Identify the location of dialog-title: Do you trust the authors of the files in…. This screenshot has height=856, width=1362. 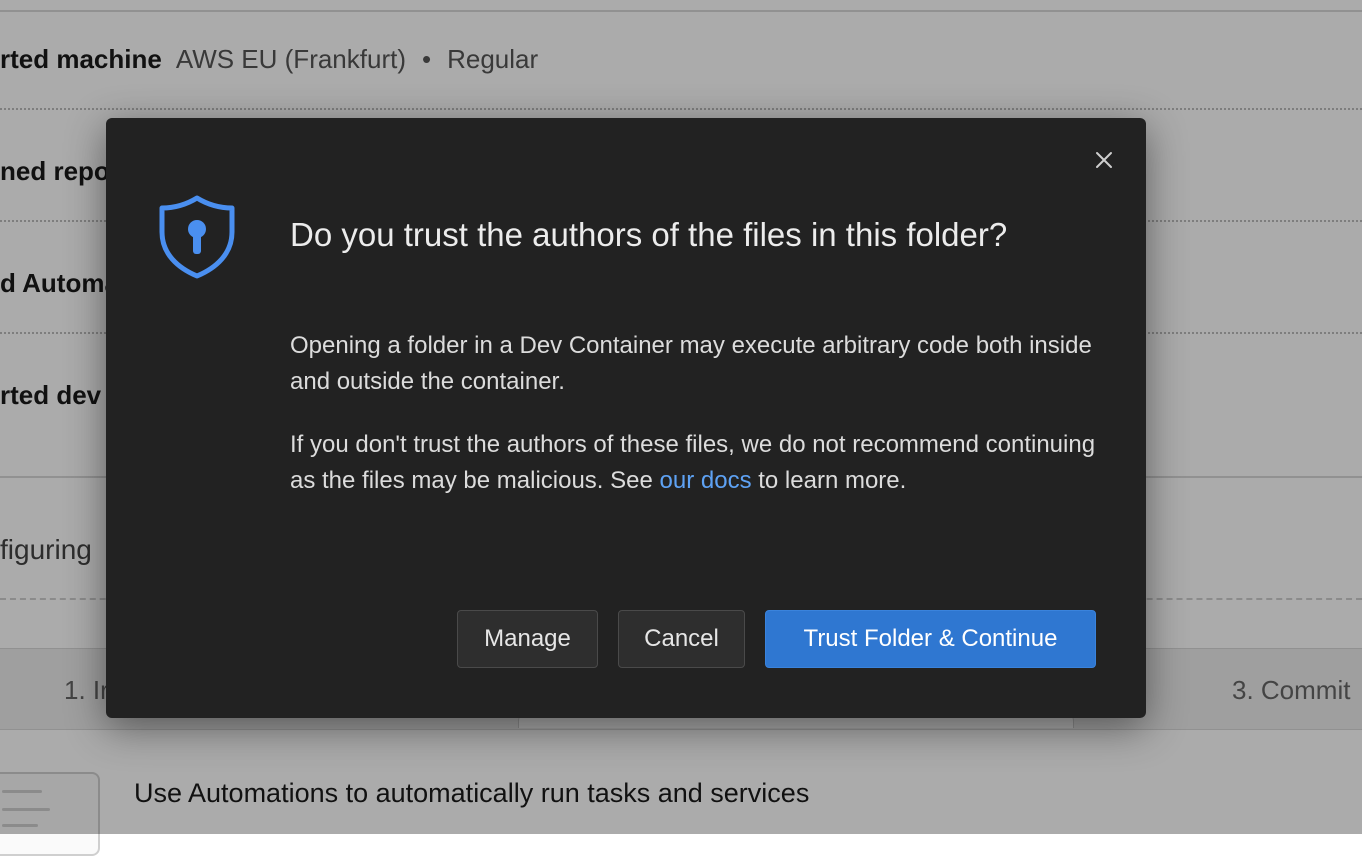
(649, 234).